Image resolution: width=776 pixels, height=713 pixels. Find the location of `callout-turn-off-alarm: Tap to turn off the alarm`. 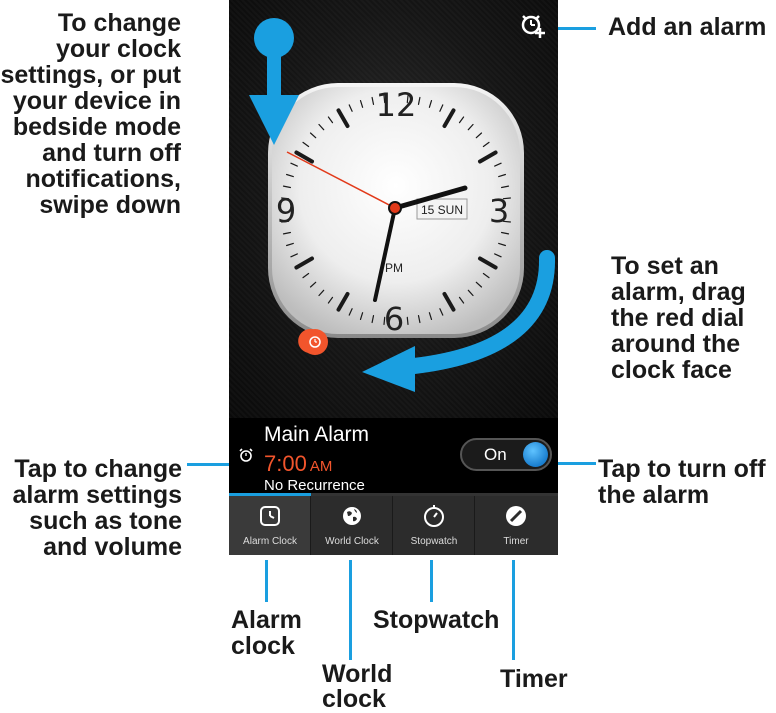

callout-turn-off-alarm: Tap to turn off the alarm is located at coordinates (687, 482).